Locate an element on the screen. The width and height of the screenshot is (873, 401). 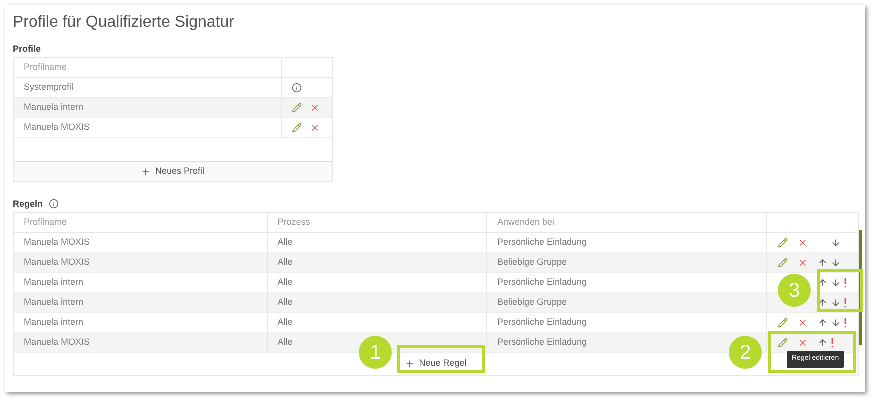
section-heading: Regeln is located at coordinates (28, 204).